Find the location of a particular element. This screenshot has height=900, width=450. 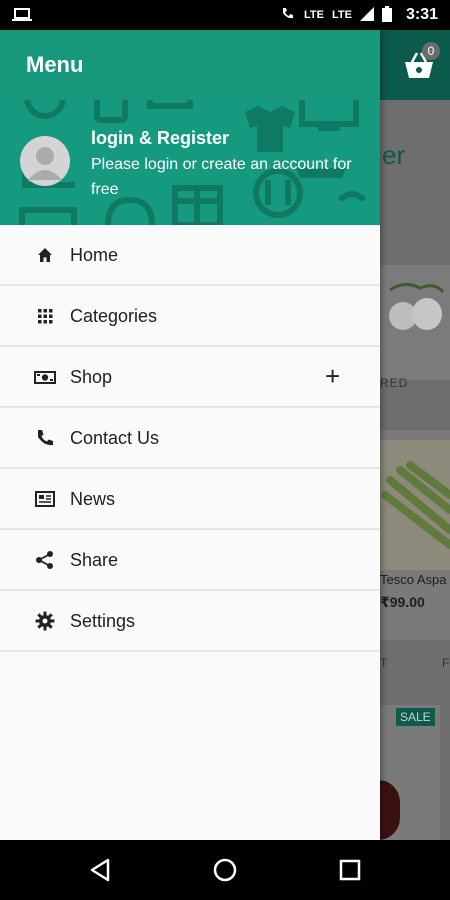

home-button is located at coordinates (225, 870).